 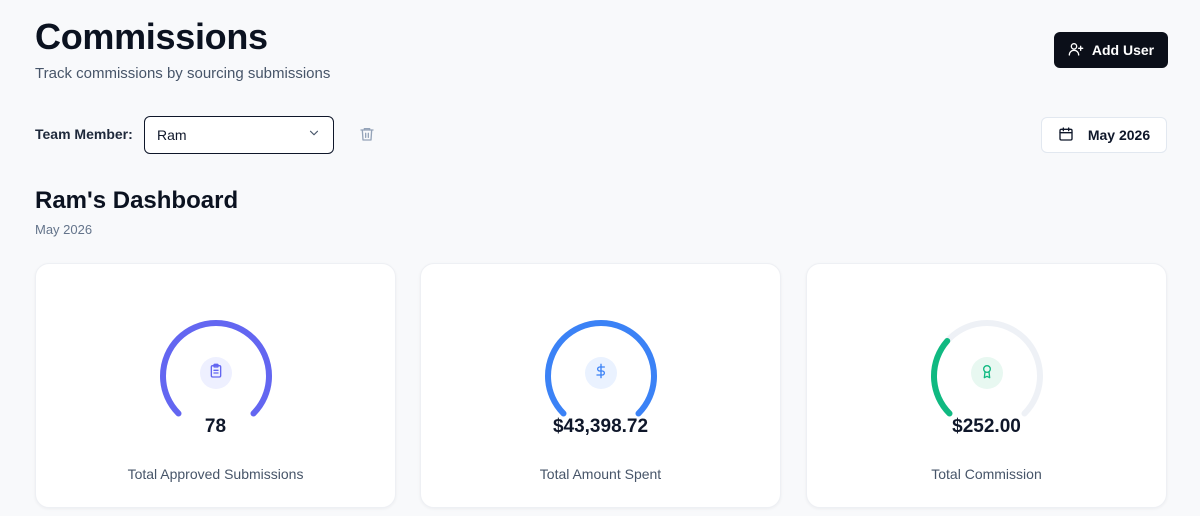 What do you see at coordinates (84, 134) in the screenshot?
I see `team-member-label: Team Member:` at bounding box center [84, 134].